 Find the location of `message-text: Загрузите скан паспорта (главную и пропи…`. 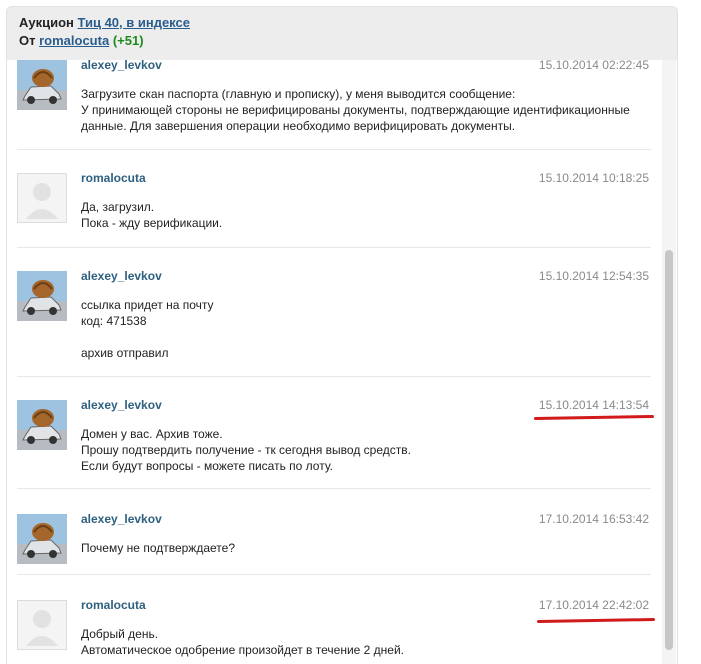

message-text: Загрузите скан паспорта (главную и пропи… is located at coordinates (355, 110).